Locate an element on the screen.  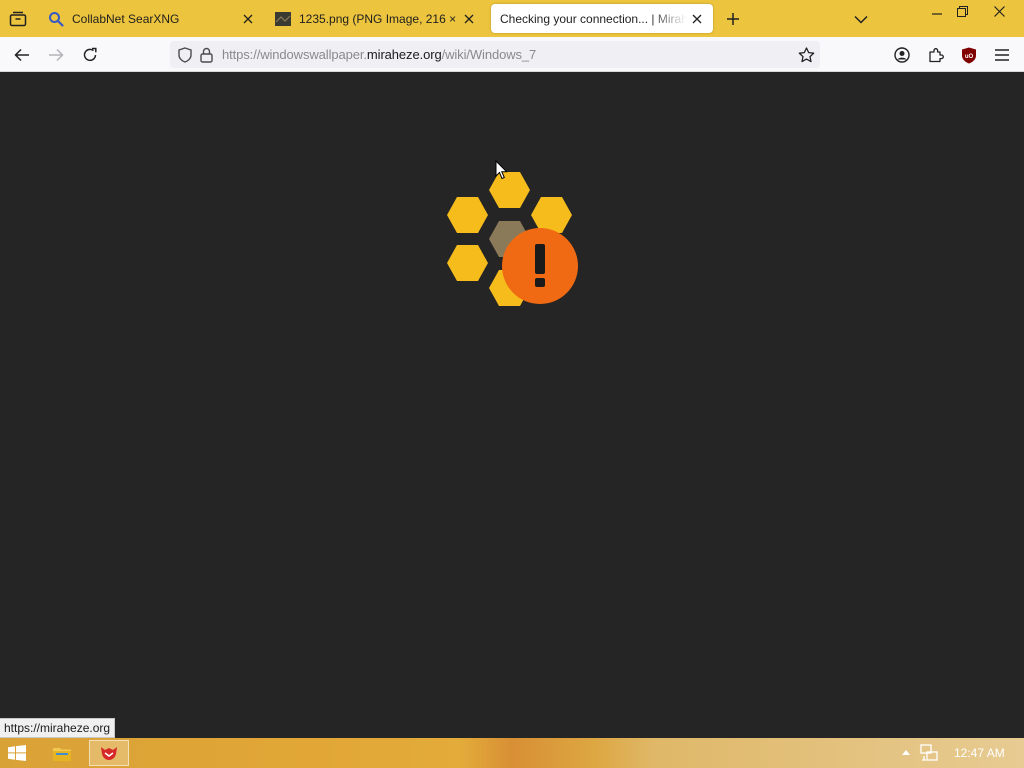
search-icon is located at coordinates (56, 19).